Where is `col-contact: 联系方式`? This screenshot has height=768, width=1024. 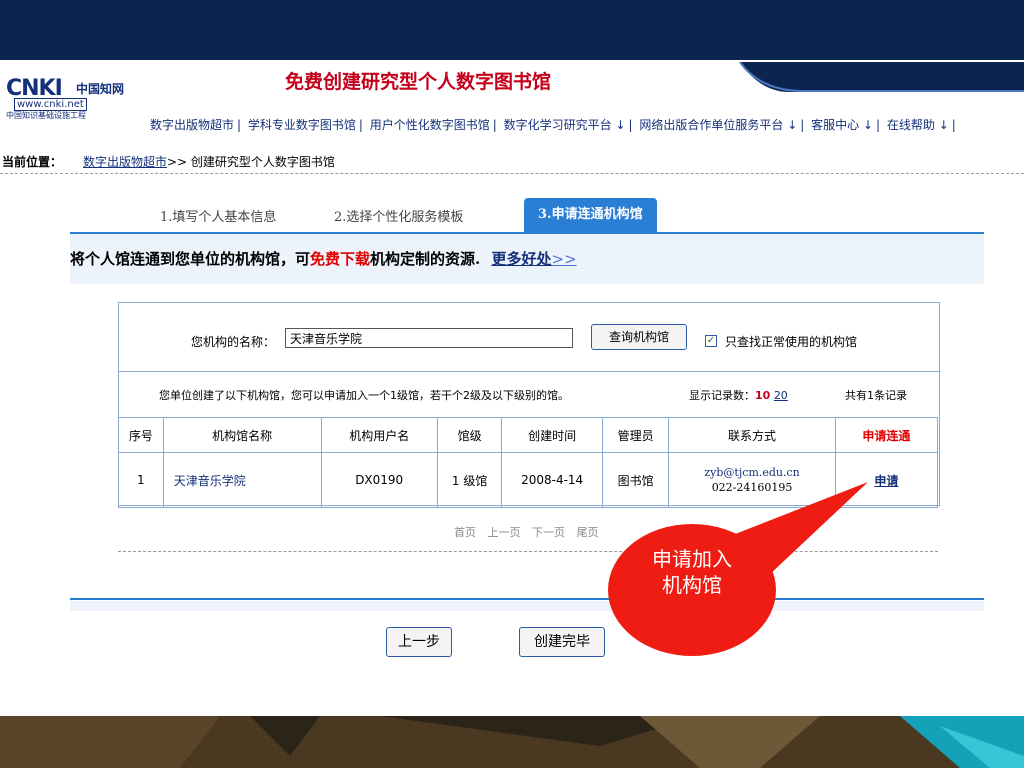
col-contact: 联系方式 is located at coordinates (752, 435).